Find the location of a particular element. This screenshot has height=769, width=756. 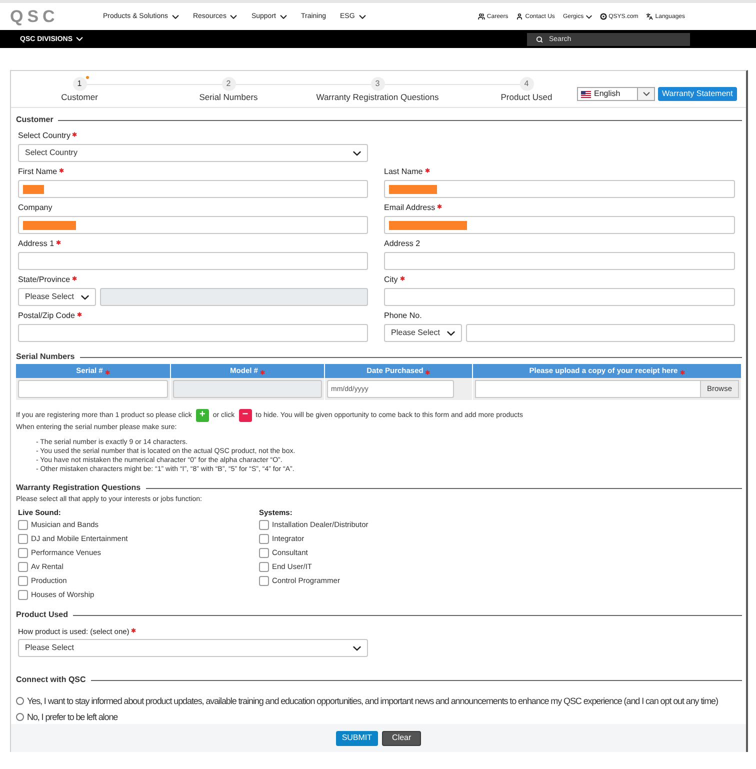

remove-product-button: − is located at coordinates (245, 415).